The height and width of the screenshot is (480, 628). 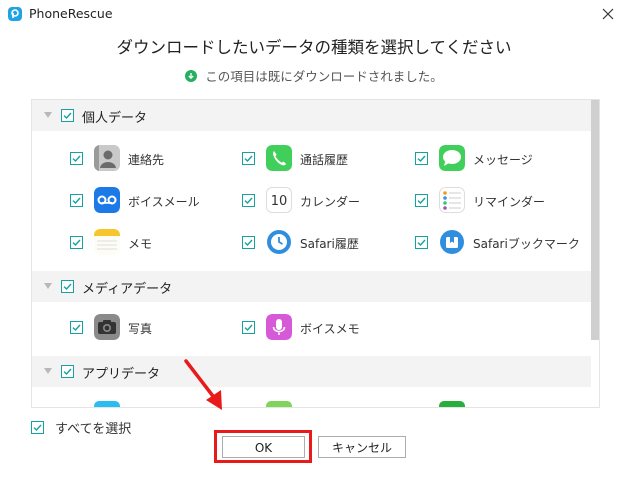 What do you see at coordinates (452, 200) in the screenshot?
I see `reminders-icon` at bounding box center [452, 200].